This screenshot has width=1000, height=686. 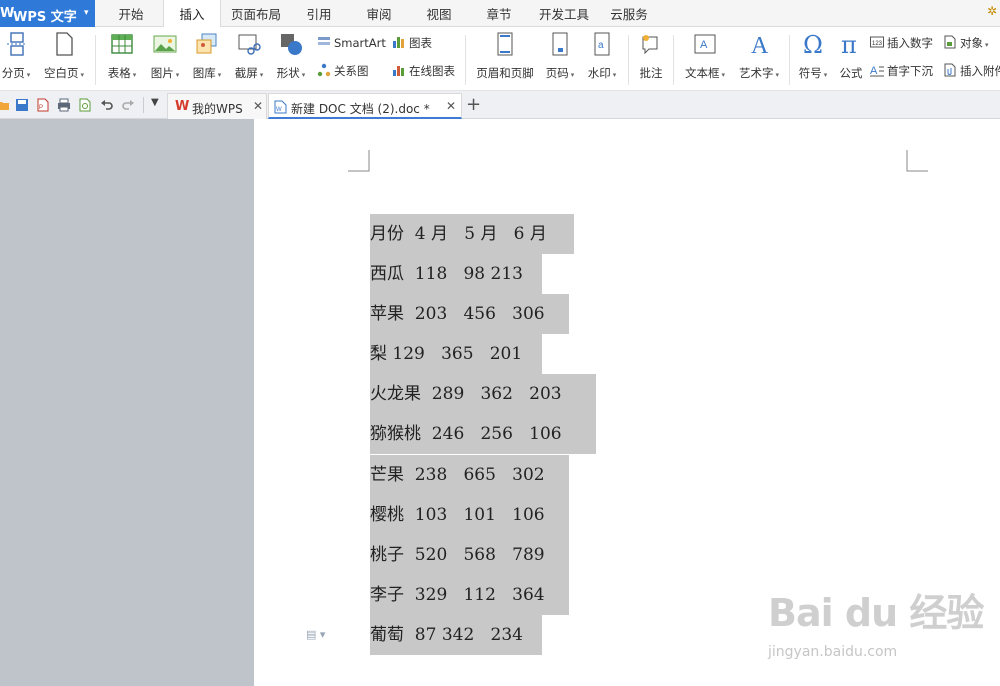 What do you see at coordinates (359, 161) in the screenshot?
I see `margin-corner-mark` at bounding box center [359, 161].